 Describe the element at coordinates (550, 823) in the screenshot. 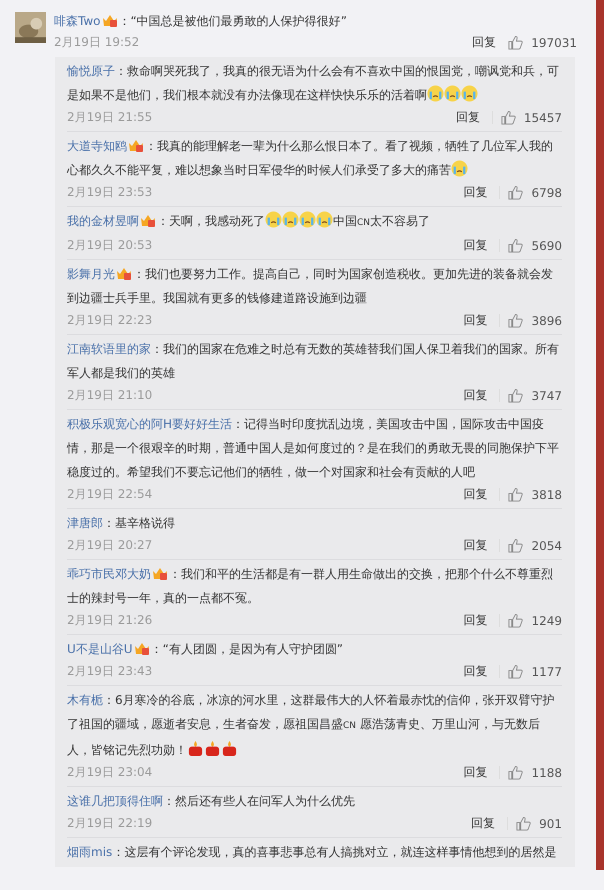

I see `like-count: 901` at that location.